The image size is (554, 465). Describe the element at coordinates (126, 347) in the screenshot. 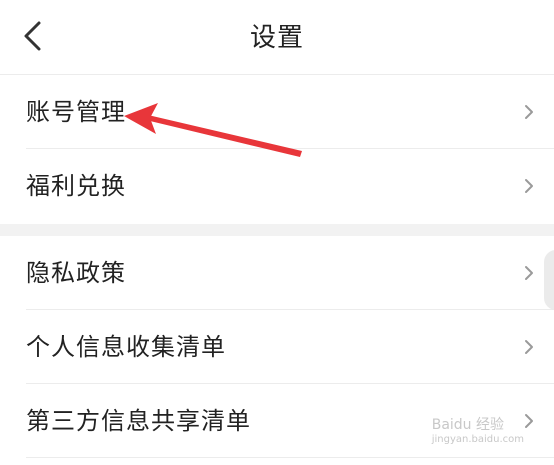

I see `settings-item-label: 个人信息收集清单` at that location.